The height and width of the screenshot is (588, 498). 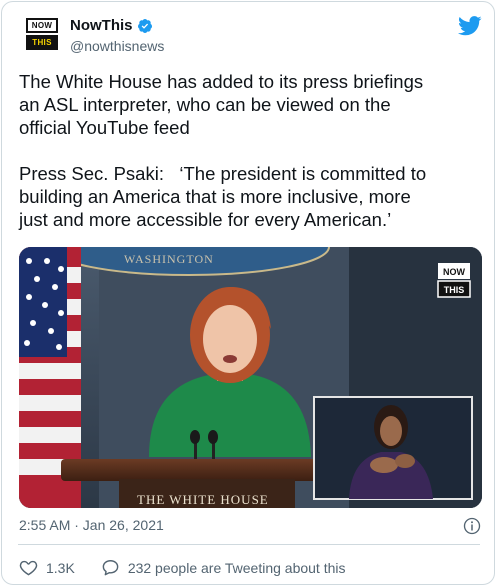 What do you see at coordinates (144, 25) in the screenshot?
I see `verified-badge-icon` at bounding box center [144, 25].